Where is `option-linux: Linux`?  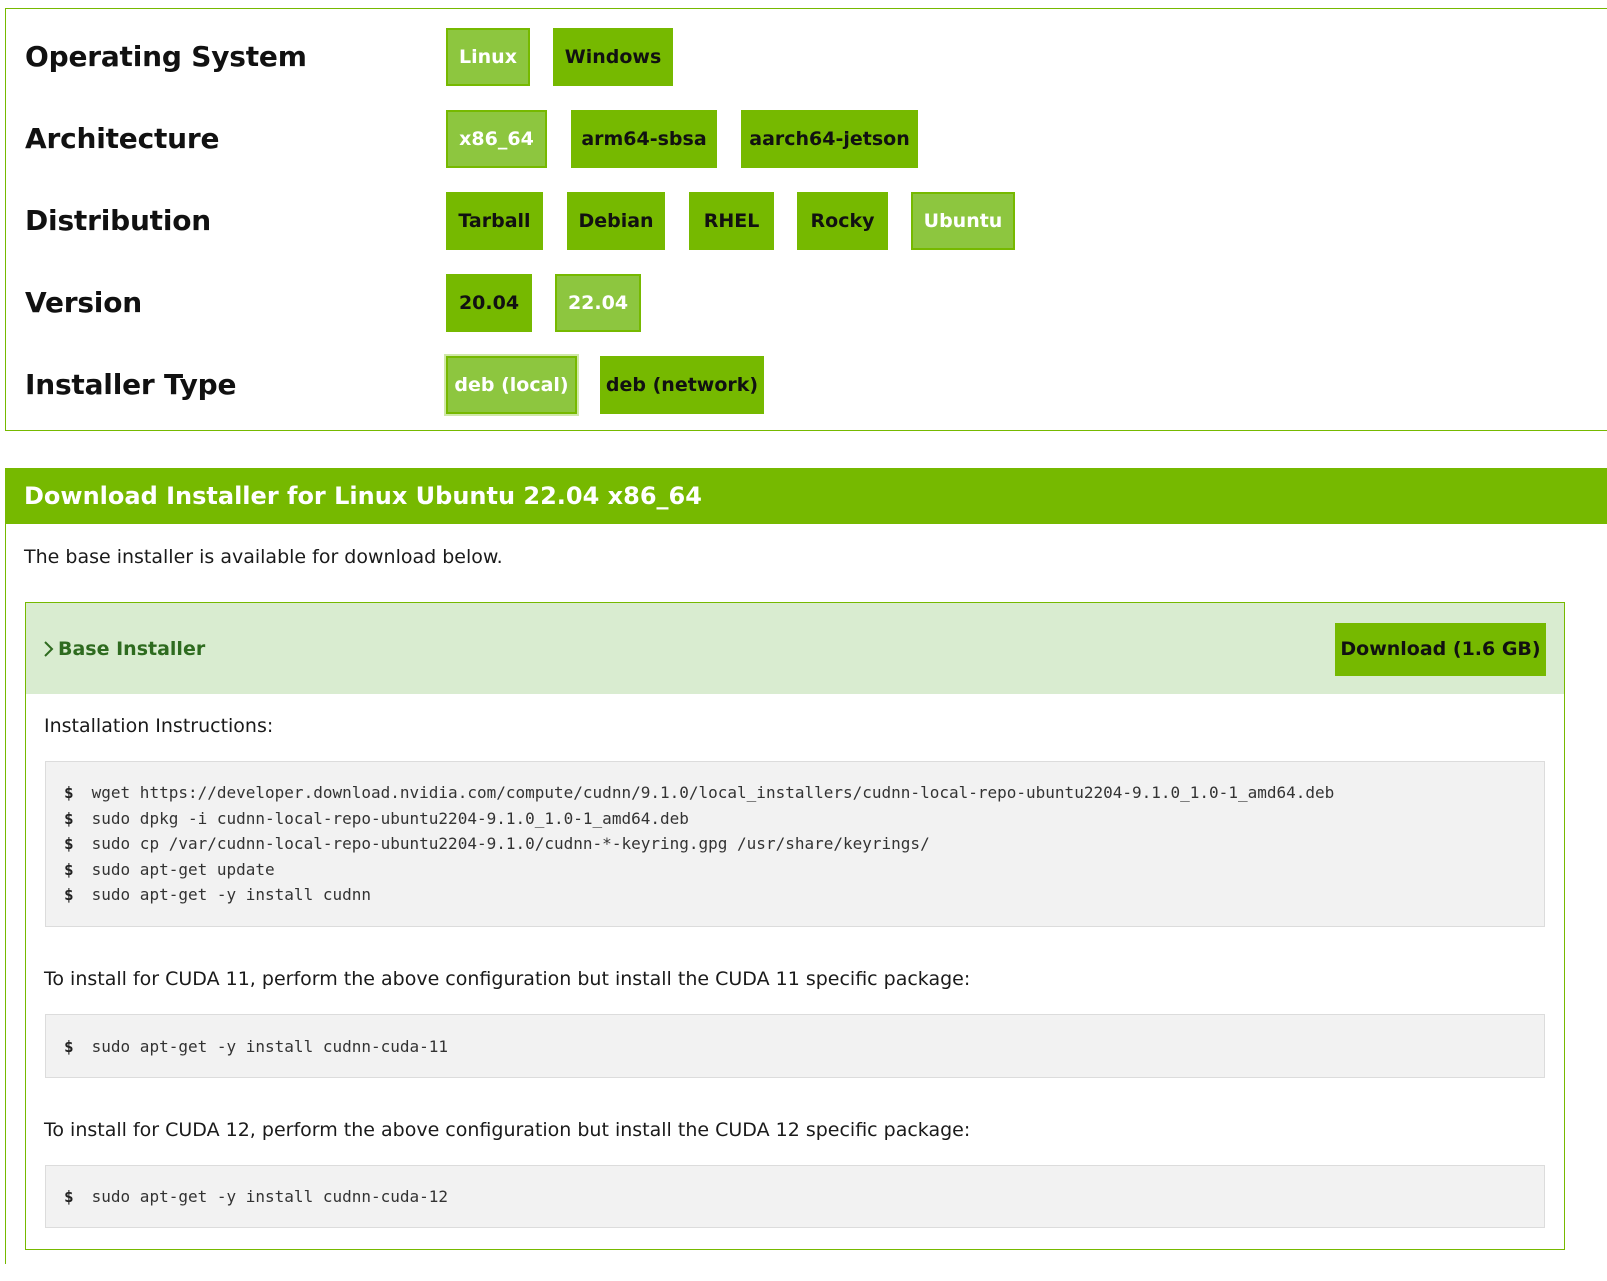 option-linux: Linux is located at coordinates (488, 57).